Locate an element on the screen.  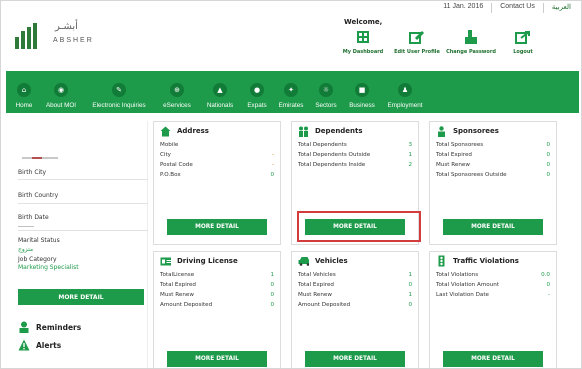
job-category-value: Marketing Specialist is located at coordinates (48, 267).